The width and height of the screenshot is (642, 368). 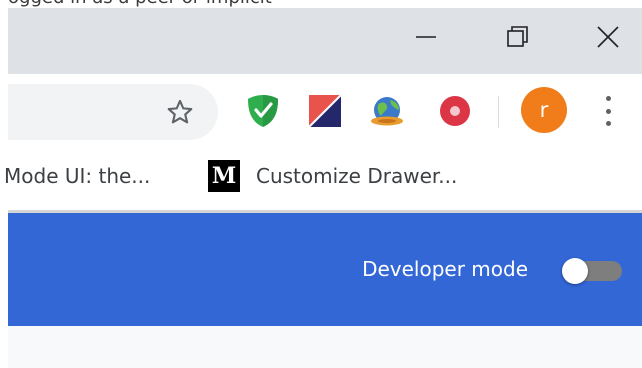 I want to click on minimize-icon, so click(x=426, y=37).